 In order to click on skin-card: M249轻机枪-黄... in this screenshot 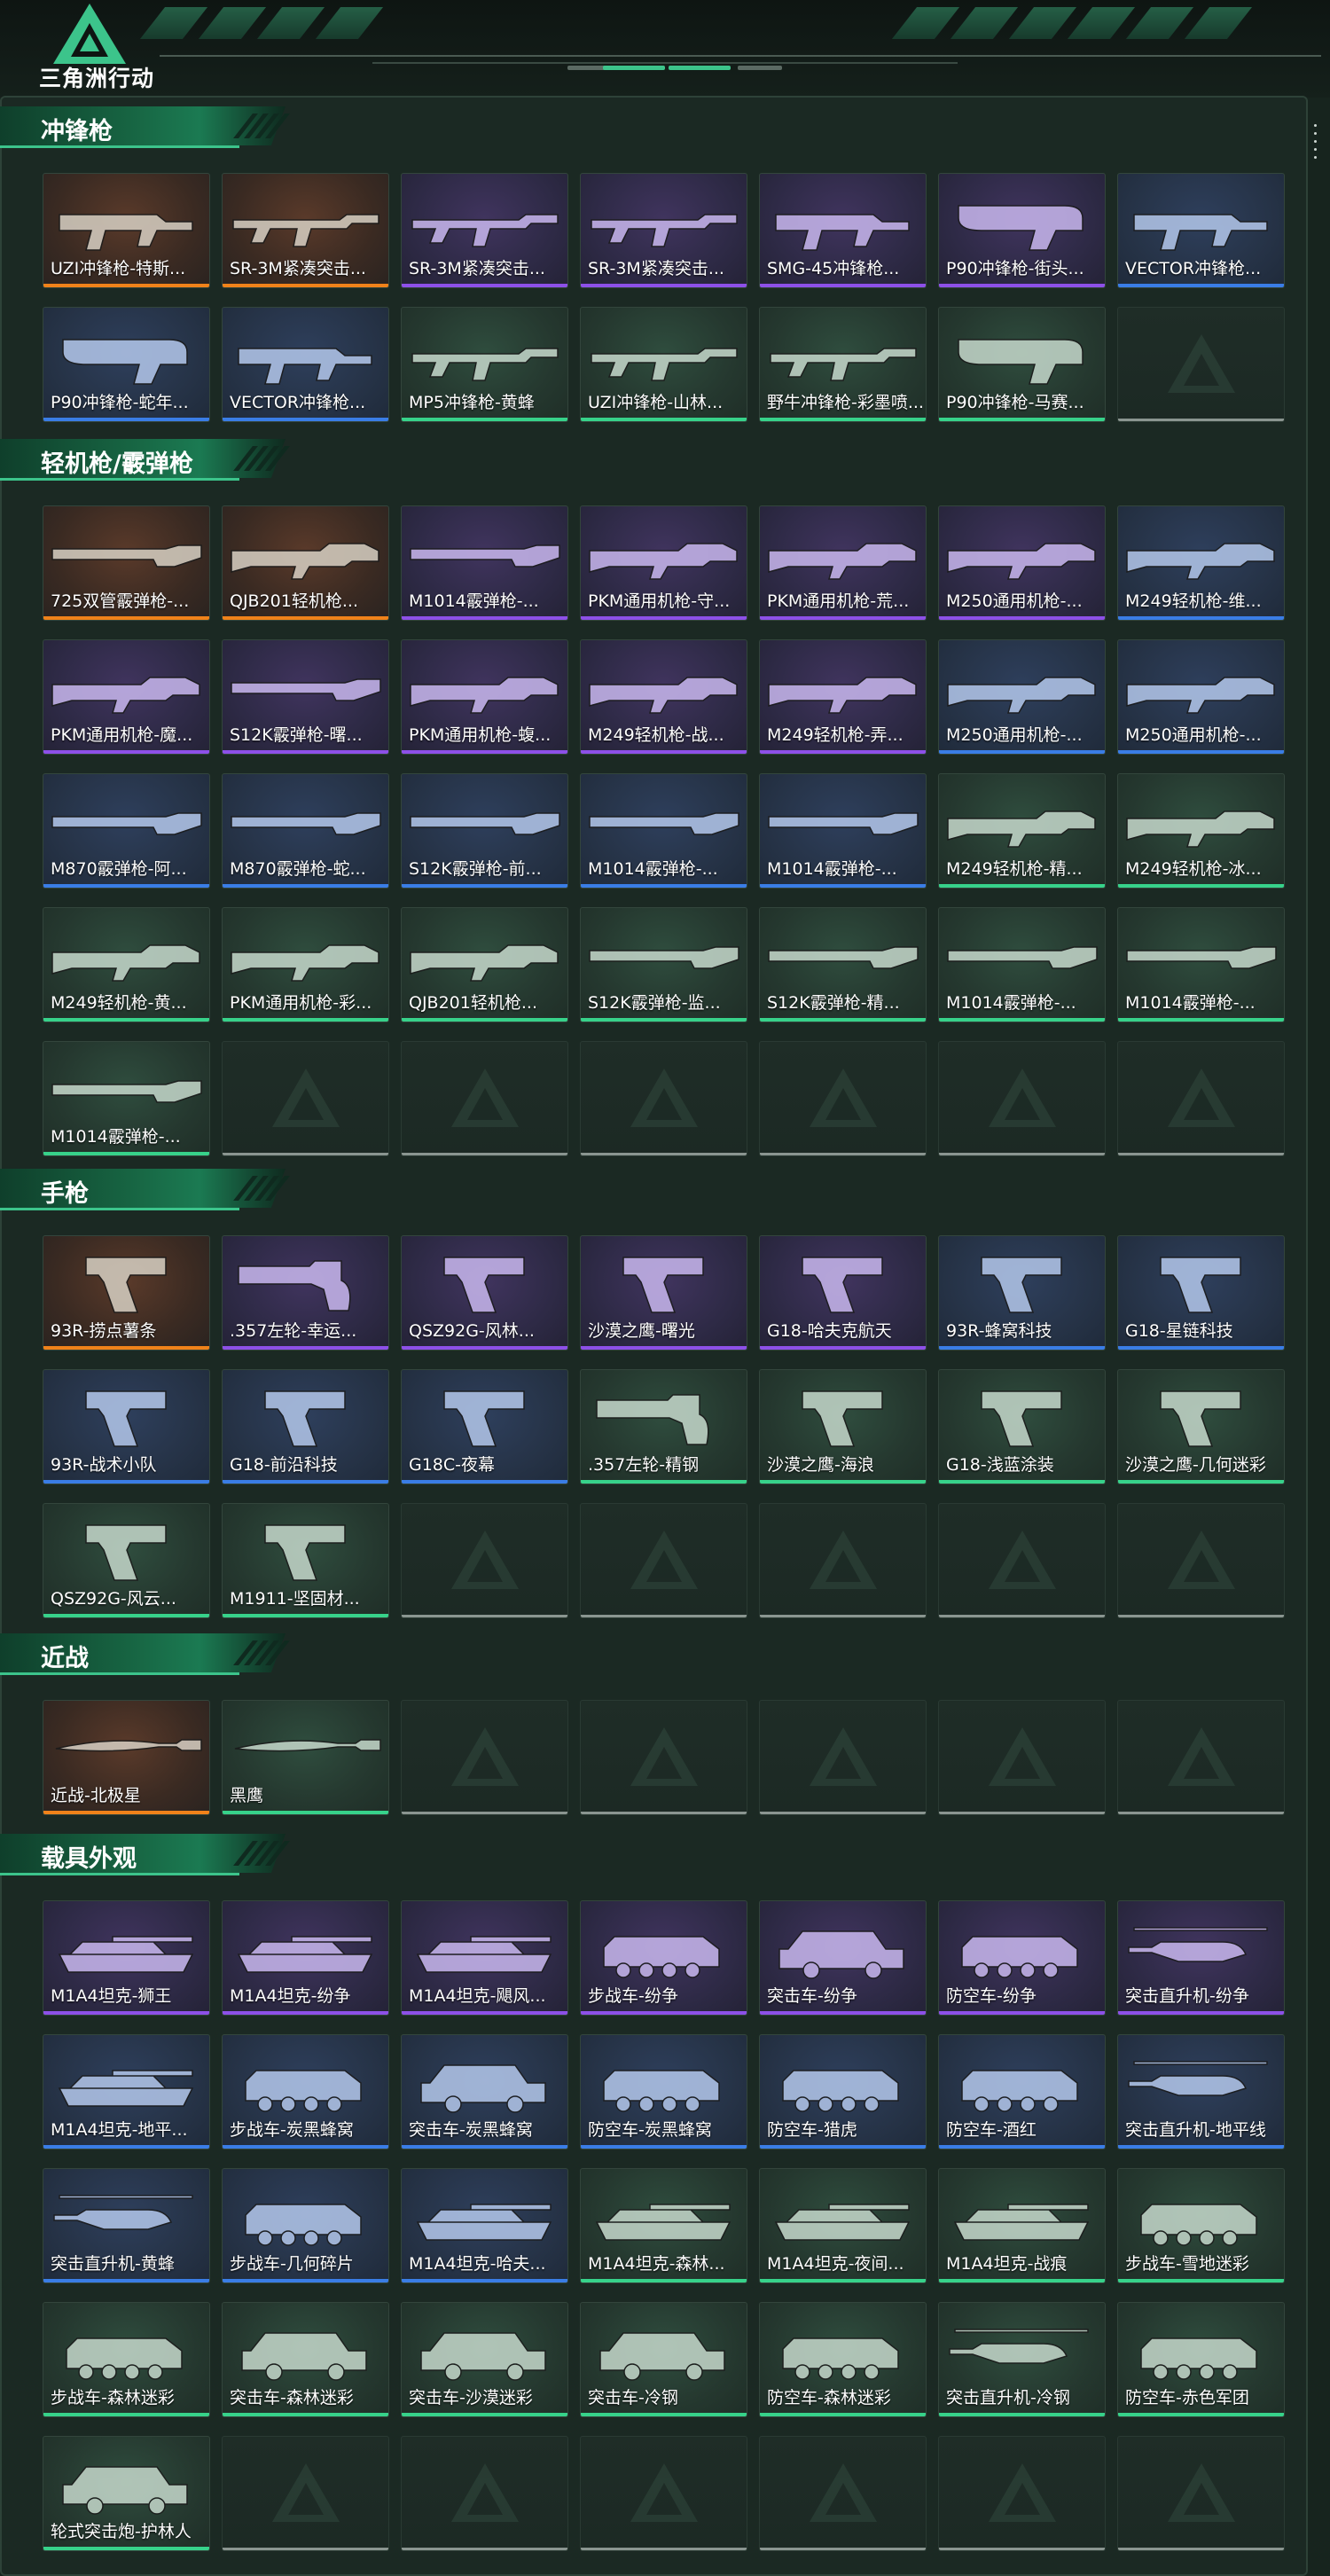, I will do `click(127, 964)`.